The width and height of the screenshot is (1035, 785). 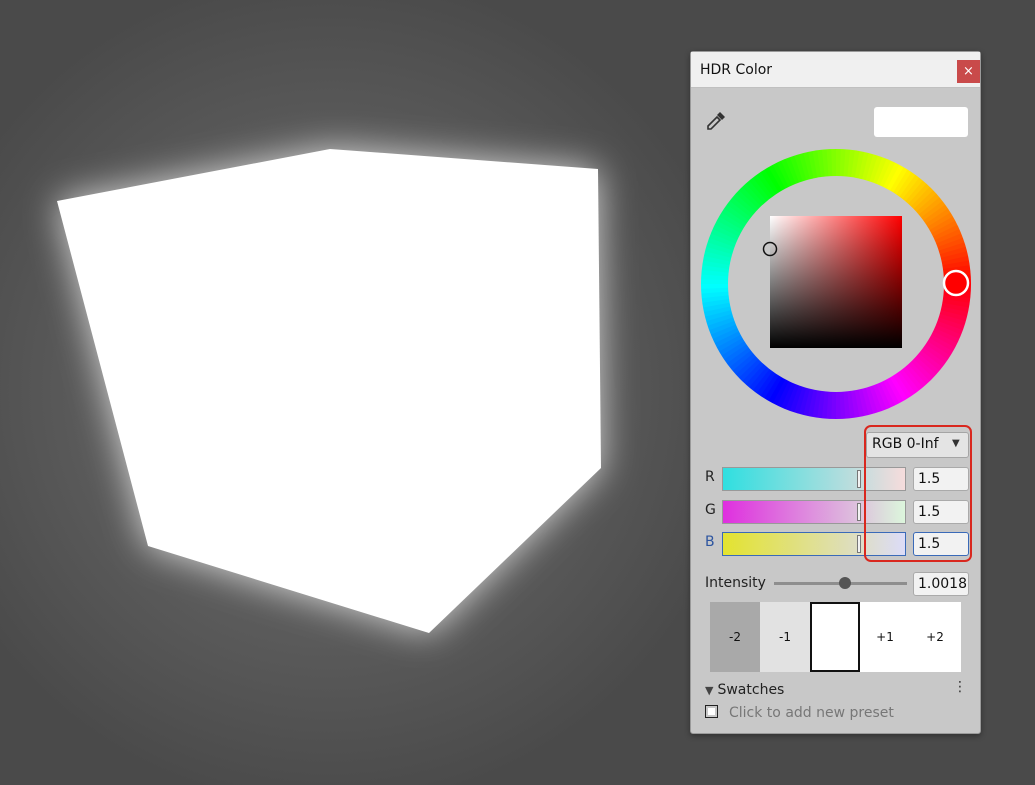 What do you see at coordinates (835, 70) in the screenshot?
I see `dialog-titlebar: HDR Color ×` at bounding box center [835, 70].